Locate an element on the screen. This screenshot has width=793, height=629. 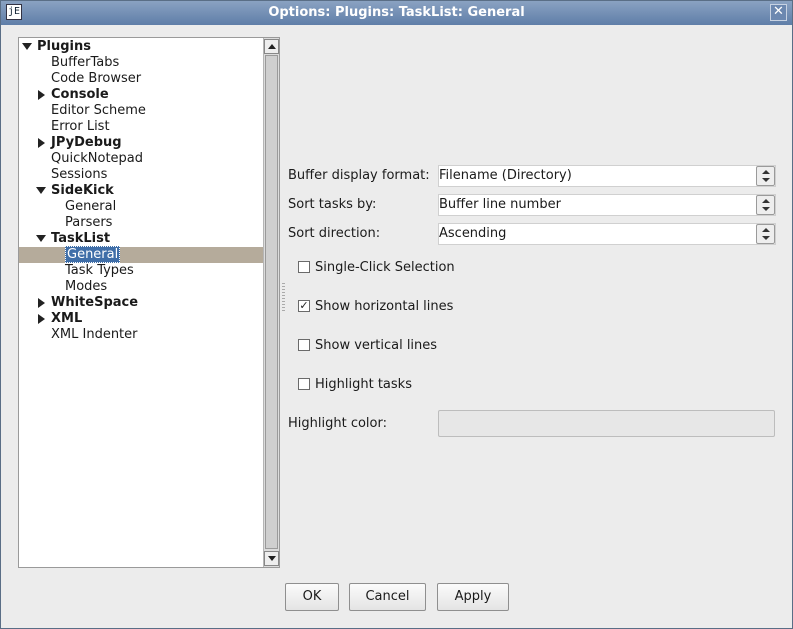
sort-direction-value: Ascending is located at coordinates (473, 233).